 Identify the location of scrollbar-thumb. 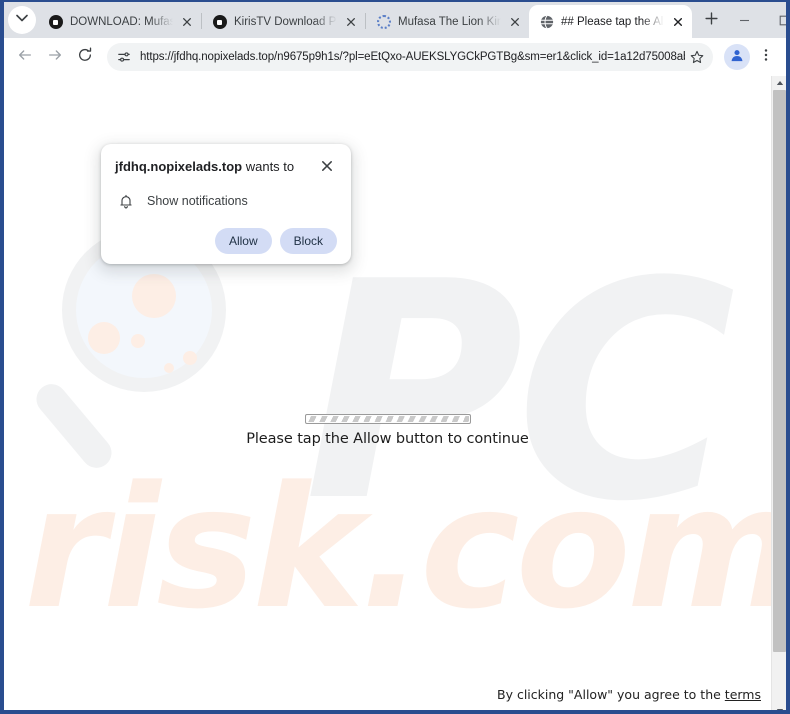
(779, 371).